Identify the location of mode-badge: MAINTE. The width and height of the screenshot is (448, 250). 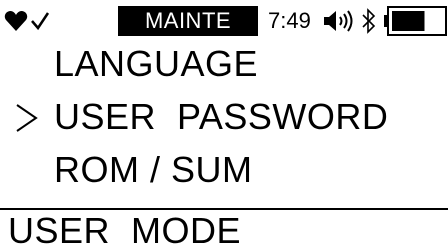
(188, 21).